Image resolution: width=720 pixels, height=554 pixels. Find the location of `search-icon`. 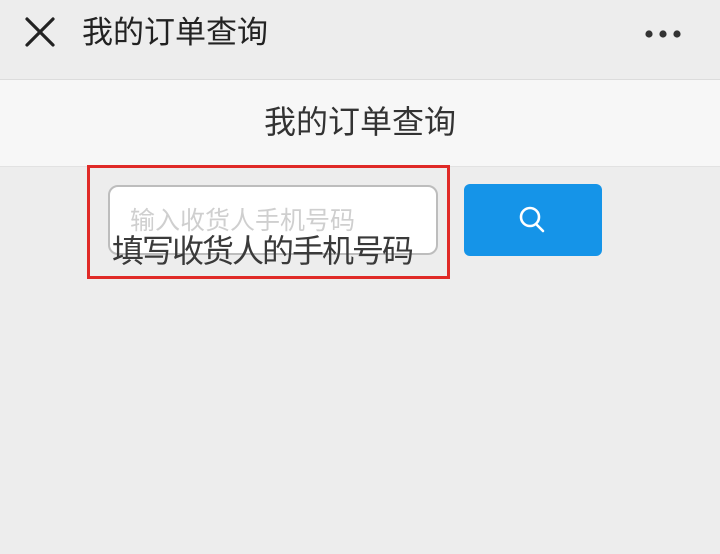

search-icon is located at coordinates (532, 219).